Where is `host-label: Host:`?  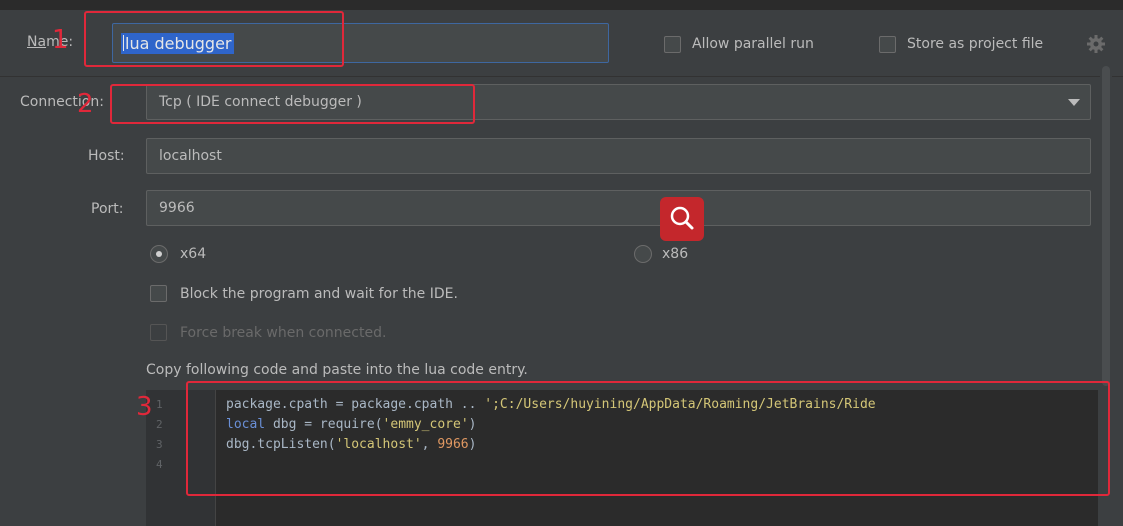 host-label: Host: is located at coordinates (106, 156).